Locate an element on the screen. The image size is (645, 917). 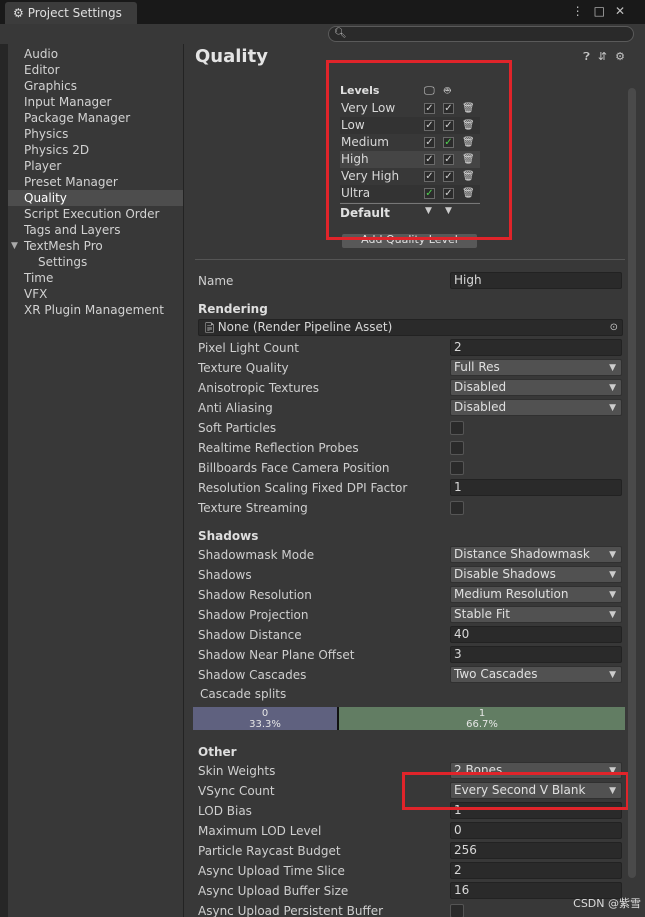
sidebar-item-physics: Physics is located at coordinates (95, 134).